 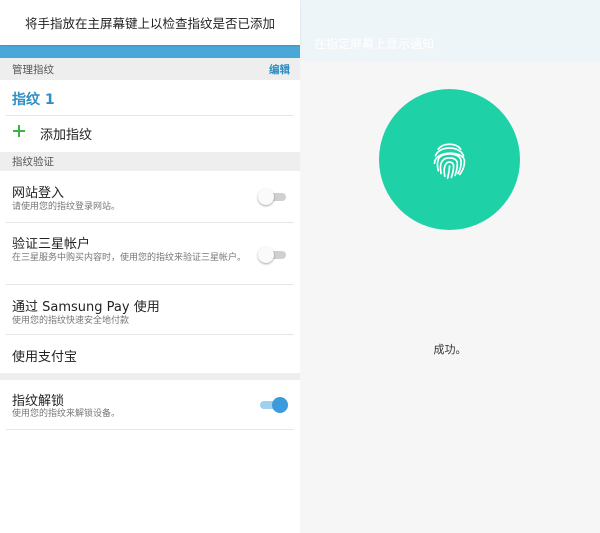 What do you see at coordinates (150, 161) in the screenshot?
I see `section-header-verify: 指纹验证` at bounding box center [150, 161].